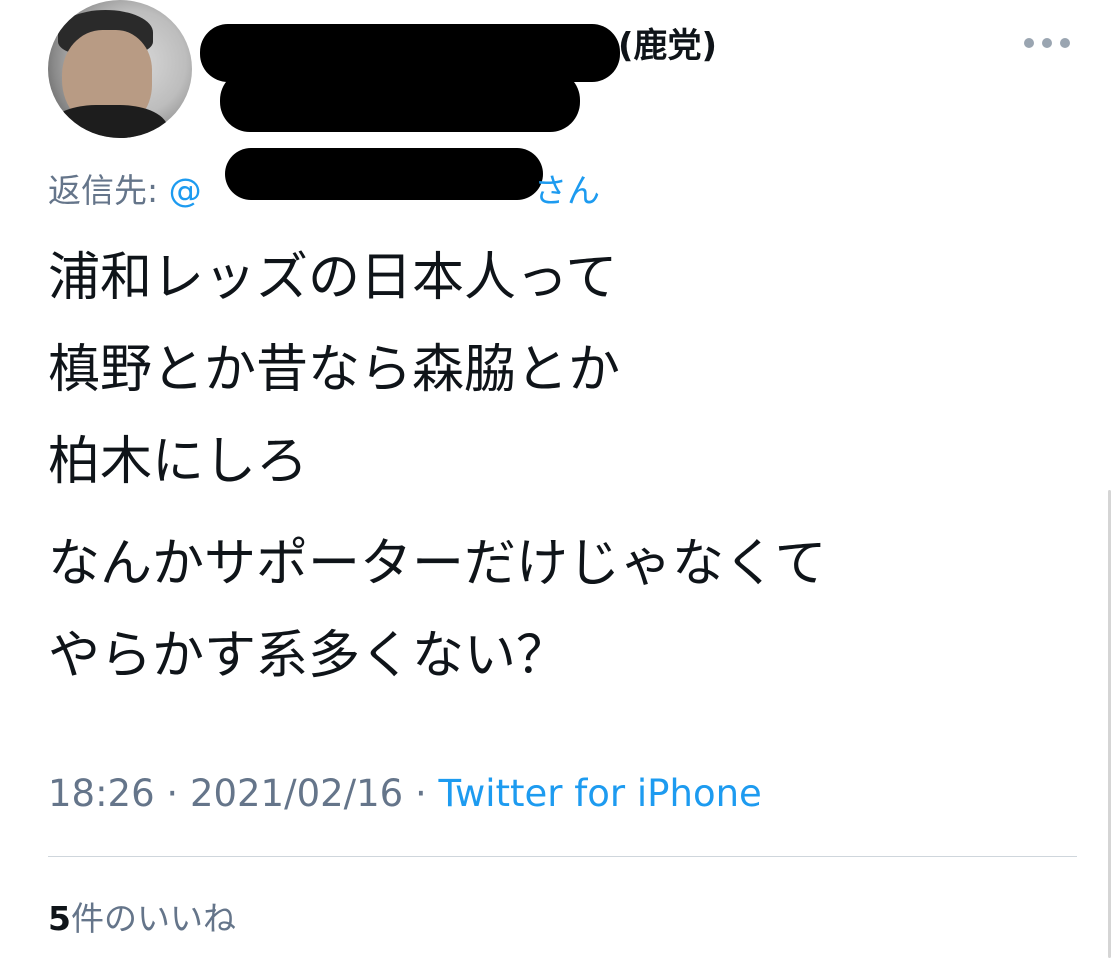 Image resolution: width=1113 pixels, height=958 pixels. What do you see at coordinates (1109, 724) in the screenshot?
I see `scrollbar` at bounding box center [1109, 724].